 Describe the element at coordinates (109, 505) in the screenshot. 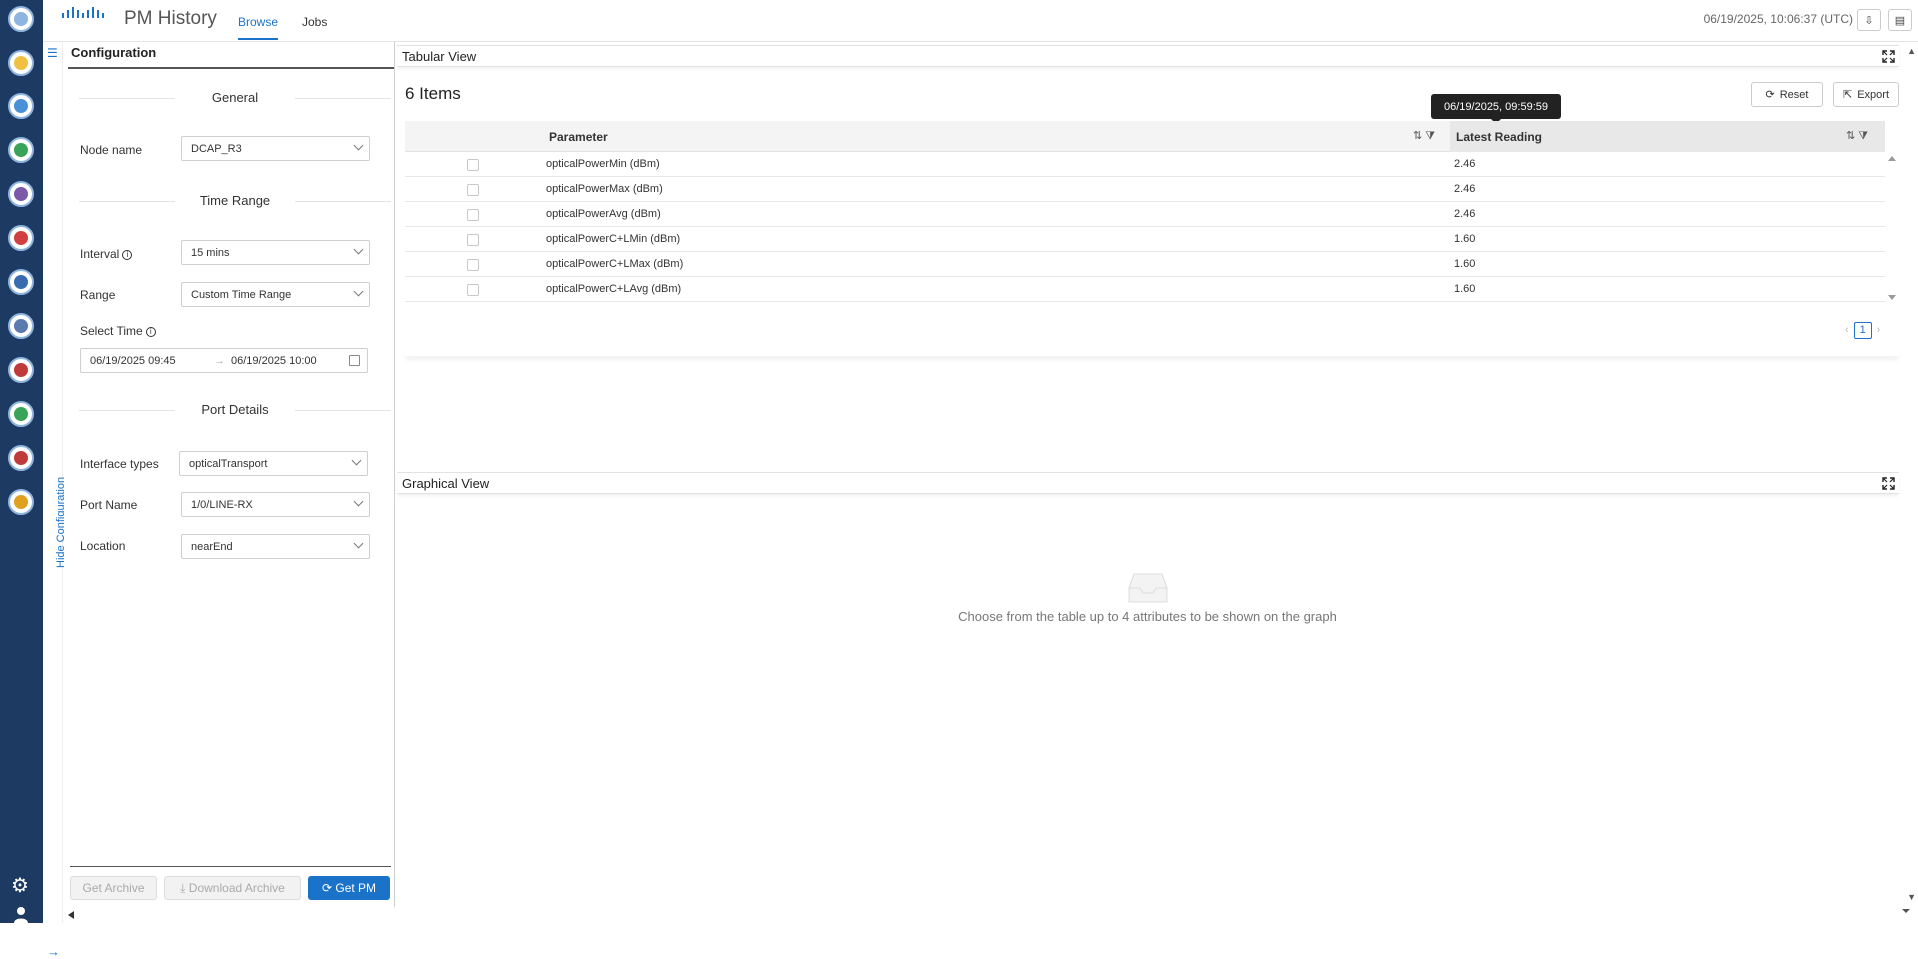

I see `port-name-label: Port Name` at that location.